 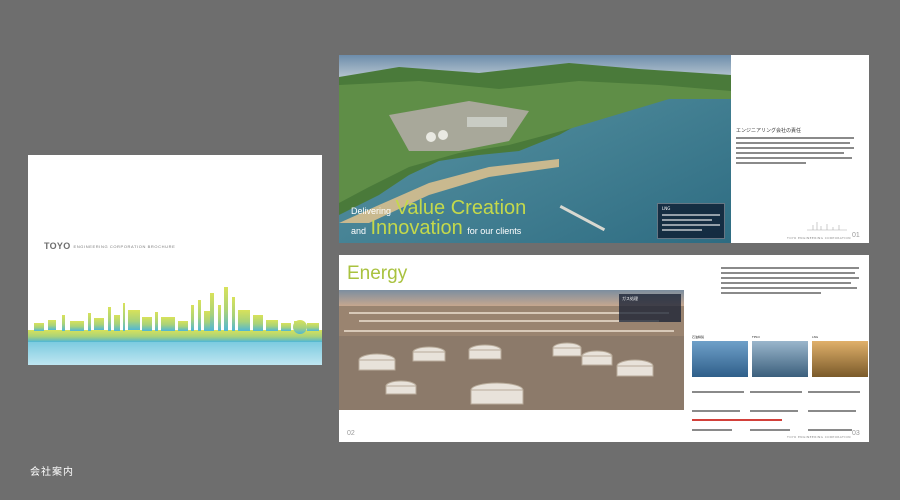 I want to click on headline-line-2: and Innovation for our clients, so click(x=436, y=228).